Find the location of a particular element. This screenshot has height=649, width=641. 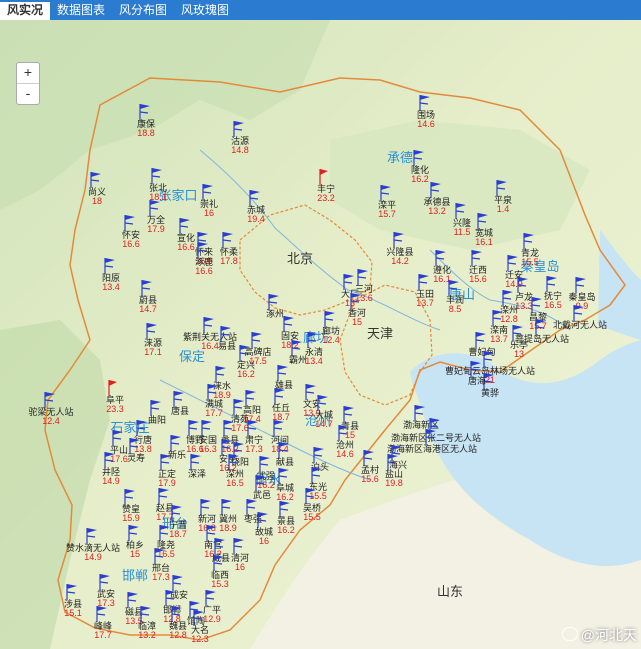

station-wind-speed: 15.9 is located at coordinates (131, 518).